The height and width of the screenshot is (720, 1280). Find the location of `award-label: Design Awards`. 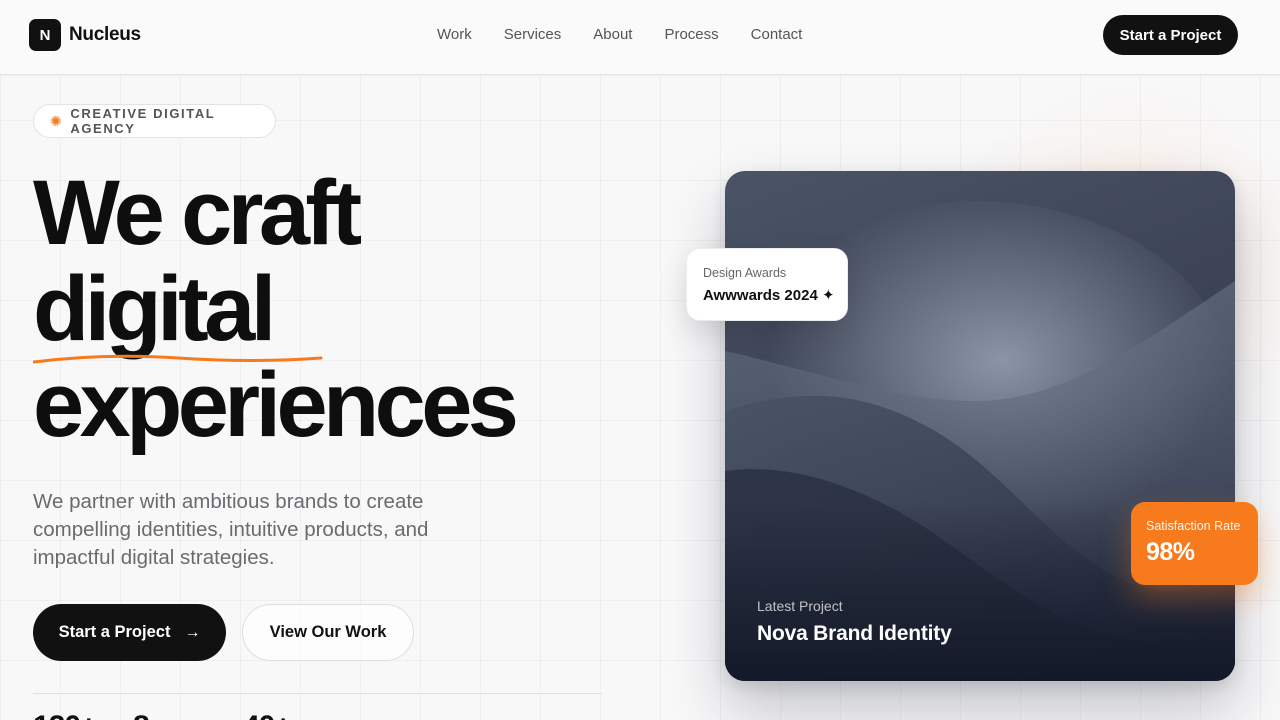

award-label: Design Awards is located at coordinates (745, 273).